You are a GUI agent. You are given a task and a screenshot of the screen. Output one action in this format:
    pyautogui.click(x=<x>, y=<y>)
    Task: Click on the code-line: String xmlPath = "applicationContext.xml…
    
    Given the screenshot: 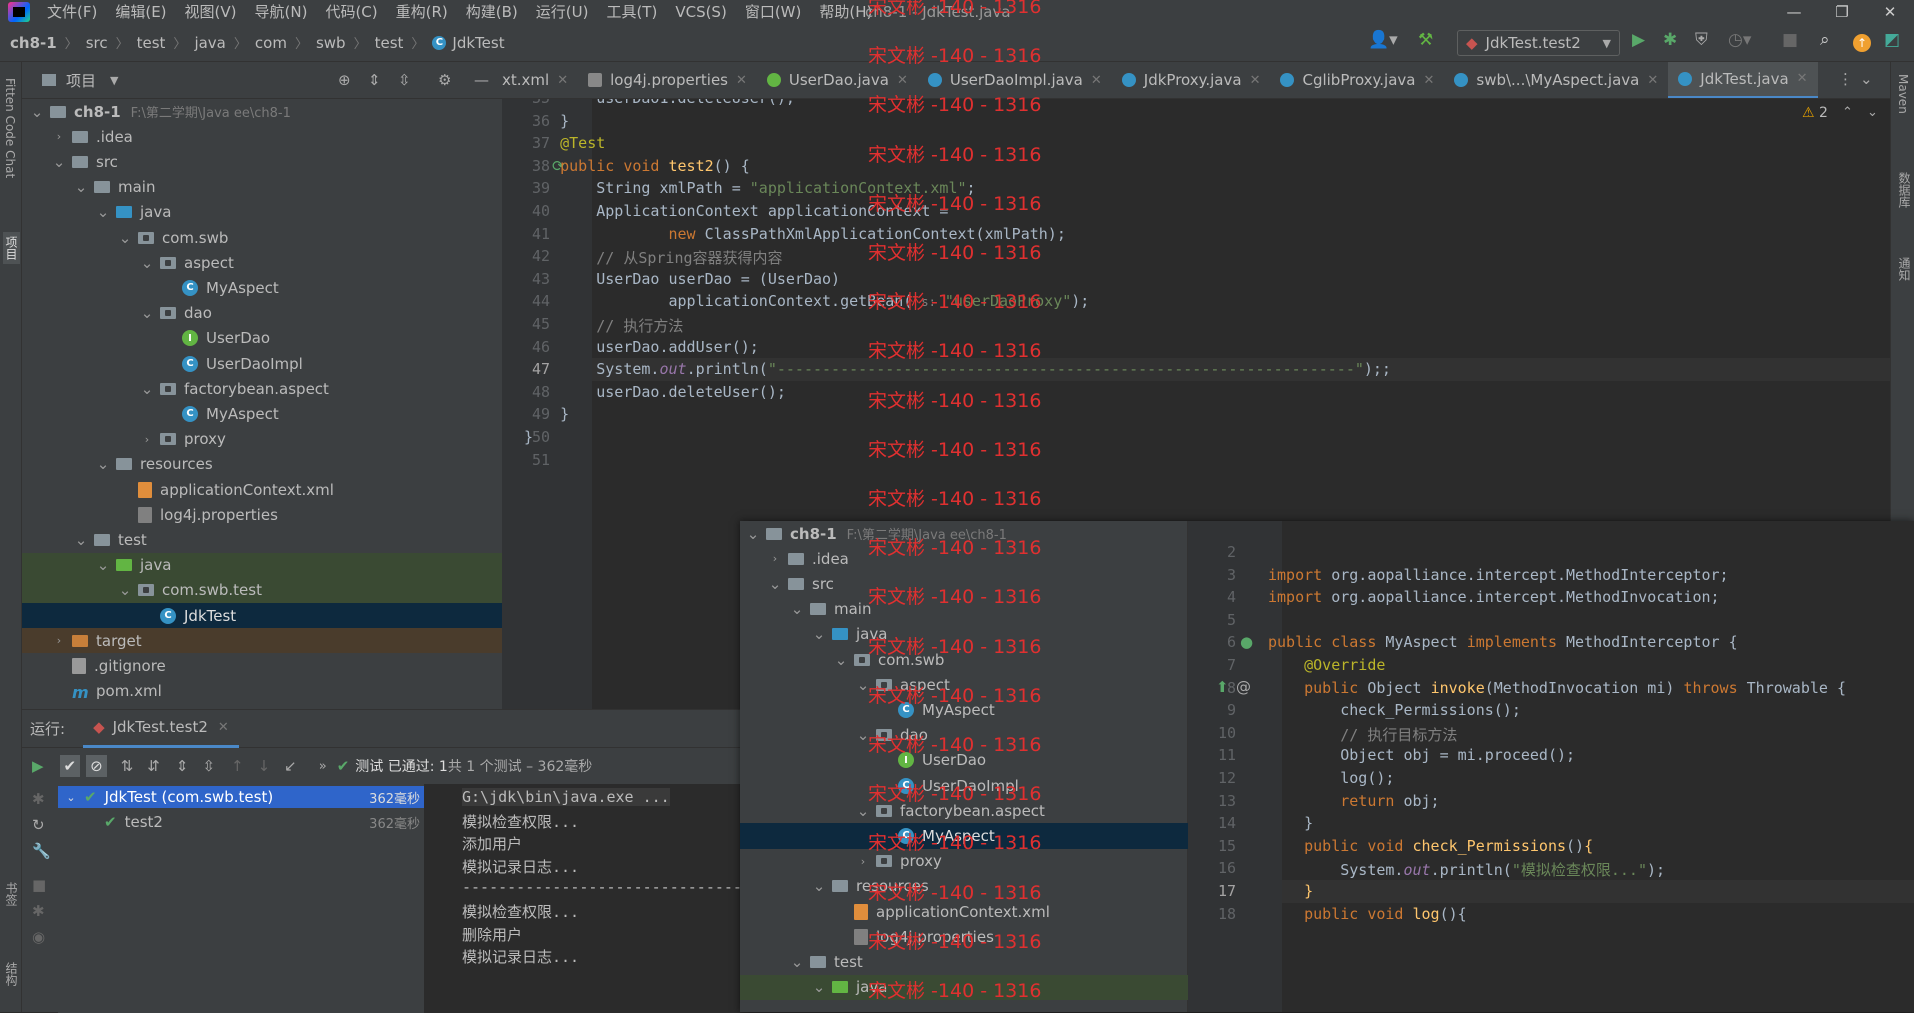 What is the action you would take?
    pyautogui.click(x=749, y=188)
    